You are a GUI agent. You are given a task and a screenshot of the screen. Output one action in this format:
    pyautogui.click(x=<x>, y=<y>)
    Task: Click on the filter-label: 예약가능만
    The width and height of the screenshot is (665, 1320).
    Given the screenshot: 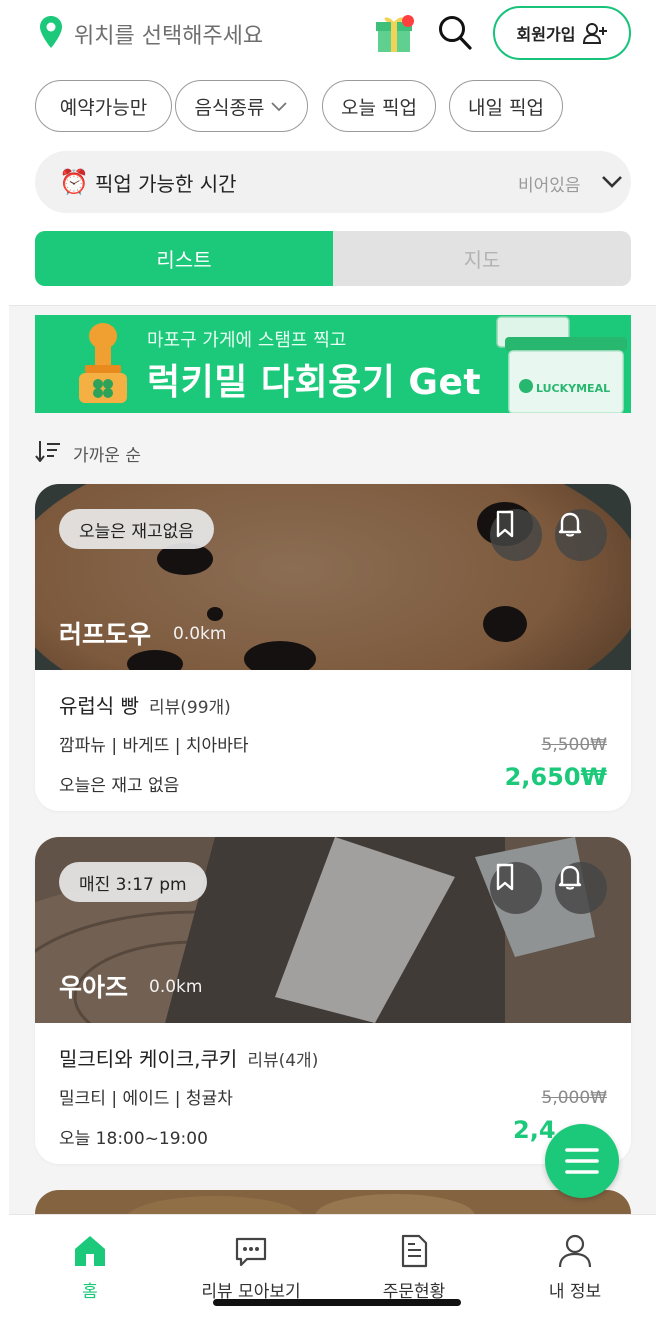 What is the action you would take?
    pyautogui.click(x=103, y=107)
    